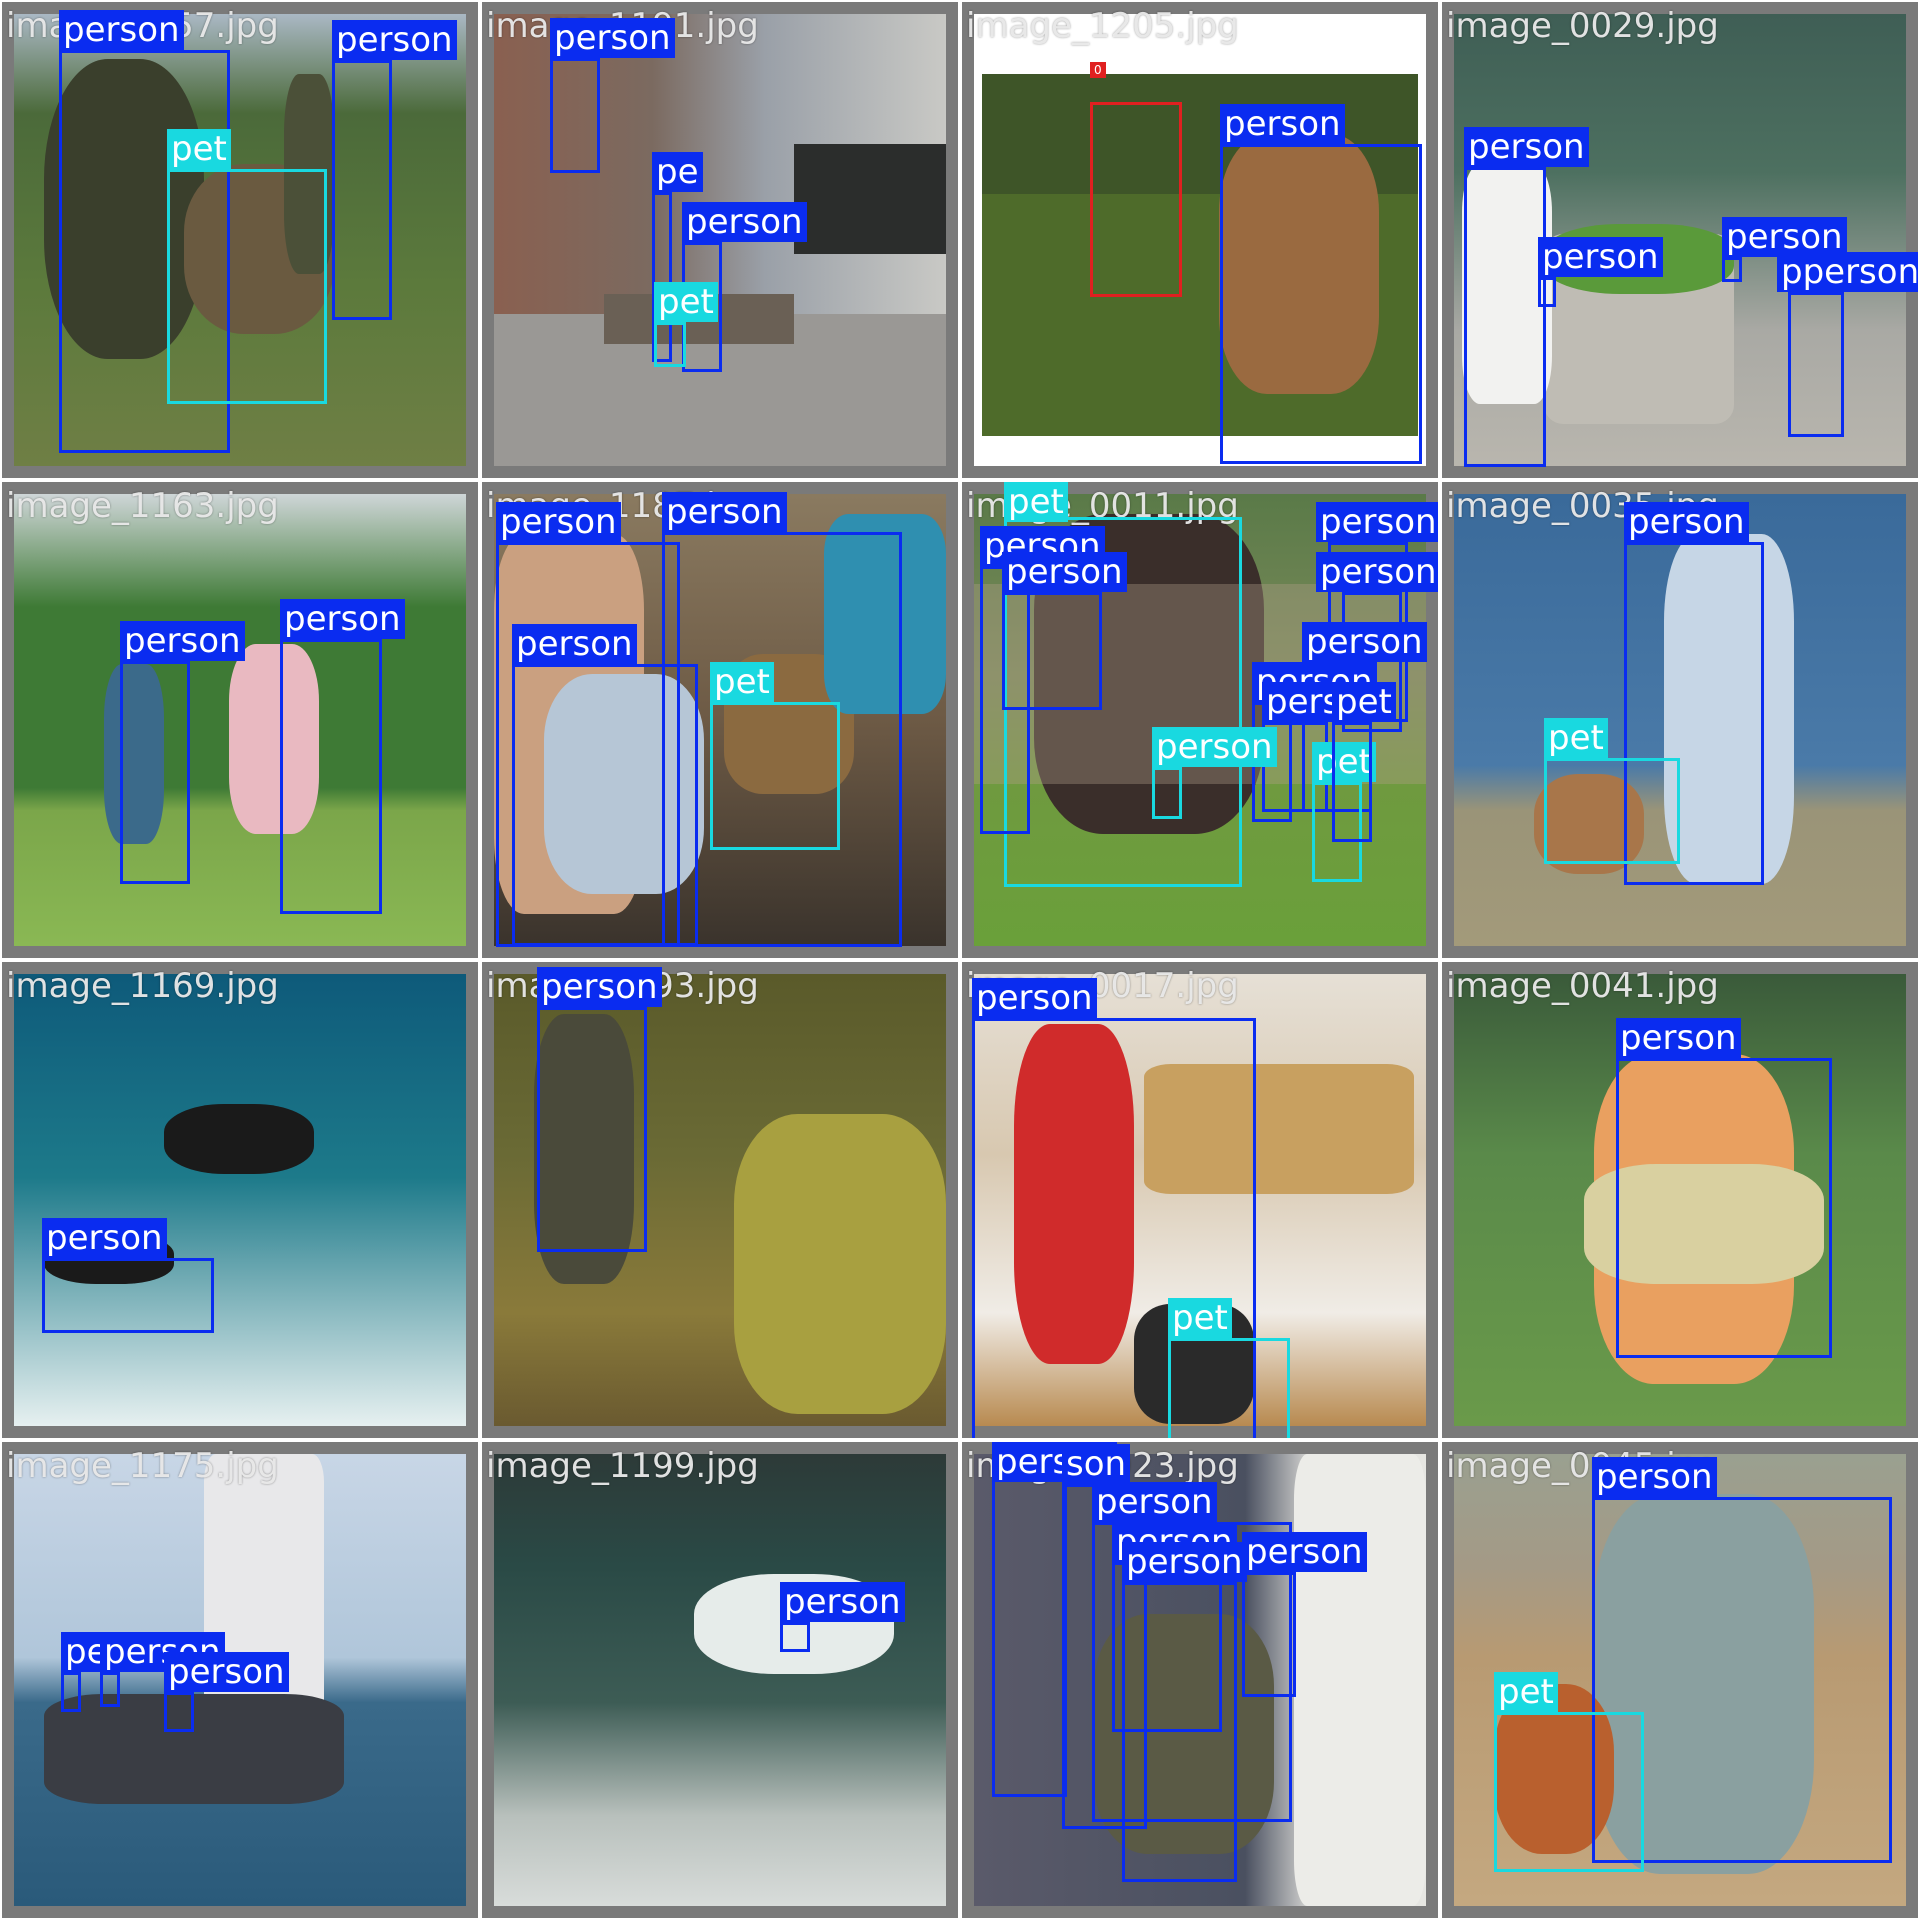 The height and width of the screenshot is (1920, 1920). I want to click on detection-tile: image_1175.jpg pe person person, so click(240, 1680).